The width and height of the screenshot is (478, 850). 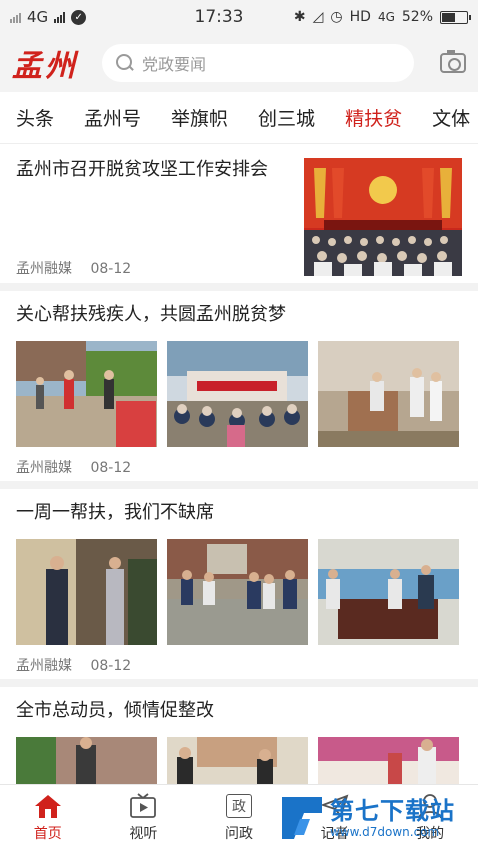 I want to click on status-right: ✱ ◿ ◷ HD 4G 52%, so click(x=369, y=17).